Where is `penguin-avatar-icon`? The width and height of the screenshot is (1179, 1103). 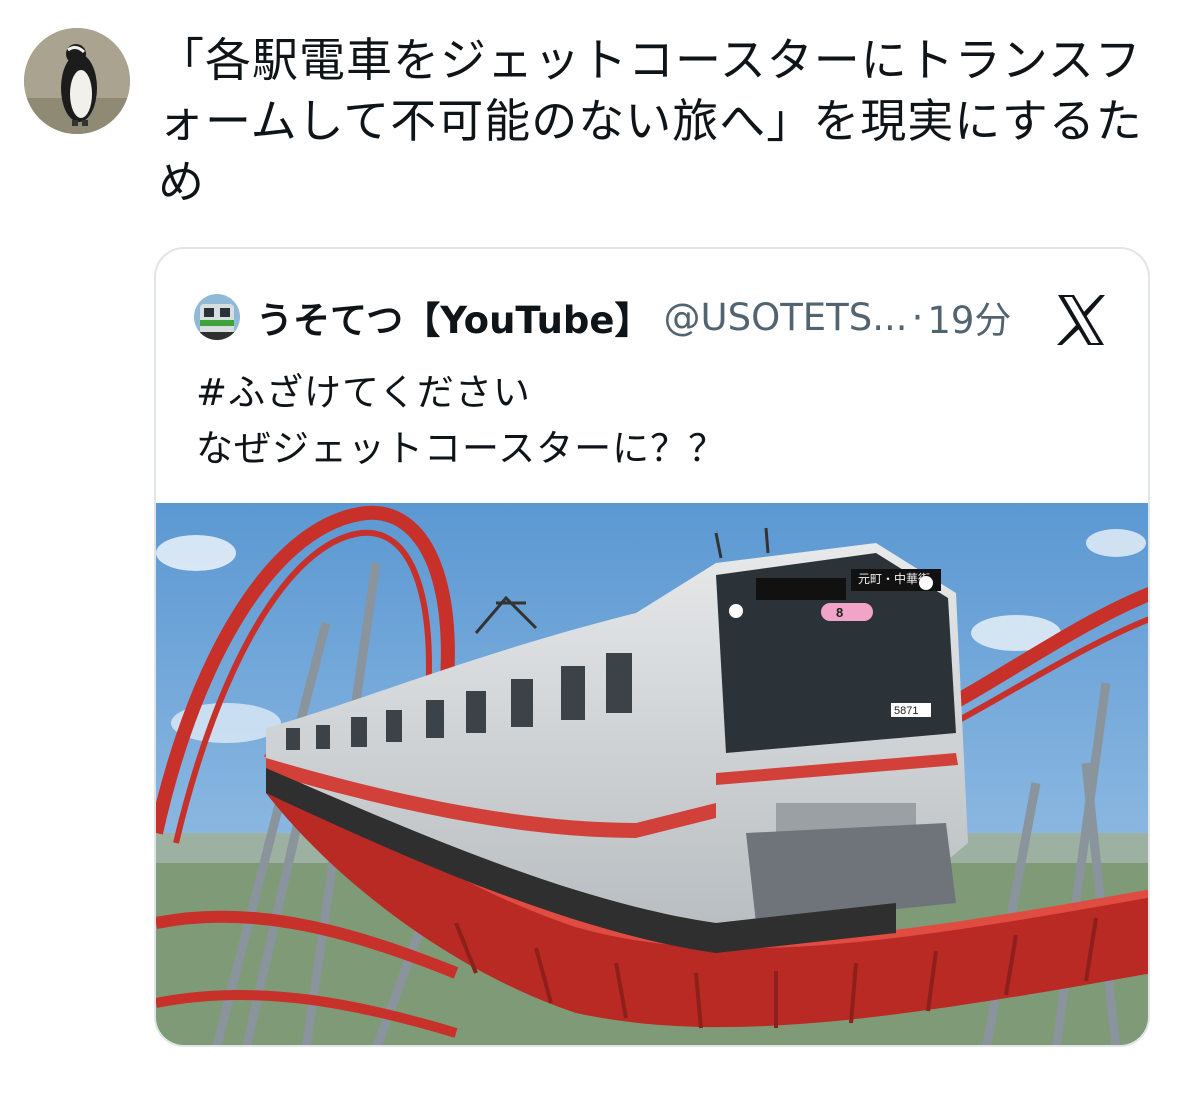
penguin-avatar-icon is located at coordinates (77, 81).